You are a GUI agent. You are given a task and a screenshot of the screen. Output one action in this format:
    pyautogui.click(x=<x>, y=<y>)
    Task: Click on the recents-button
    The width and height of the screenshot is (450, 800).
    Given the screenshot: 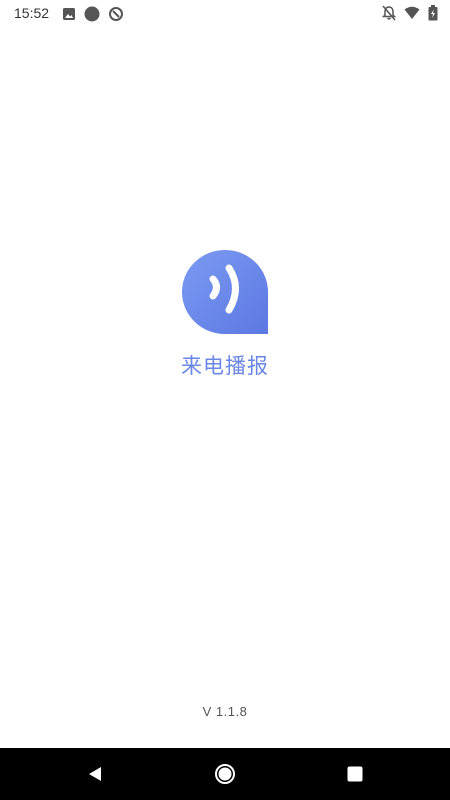 What is the action you would take?
    pyautogui.click(x=355, y=774)
    